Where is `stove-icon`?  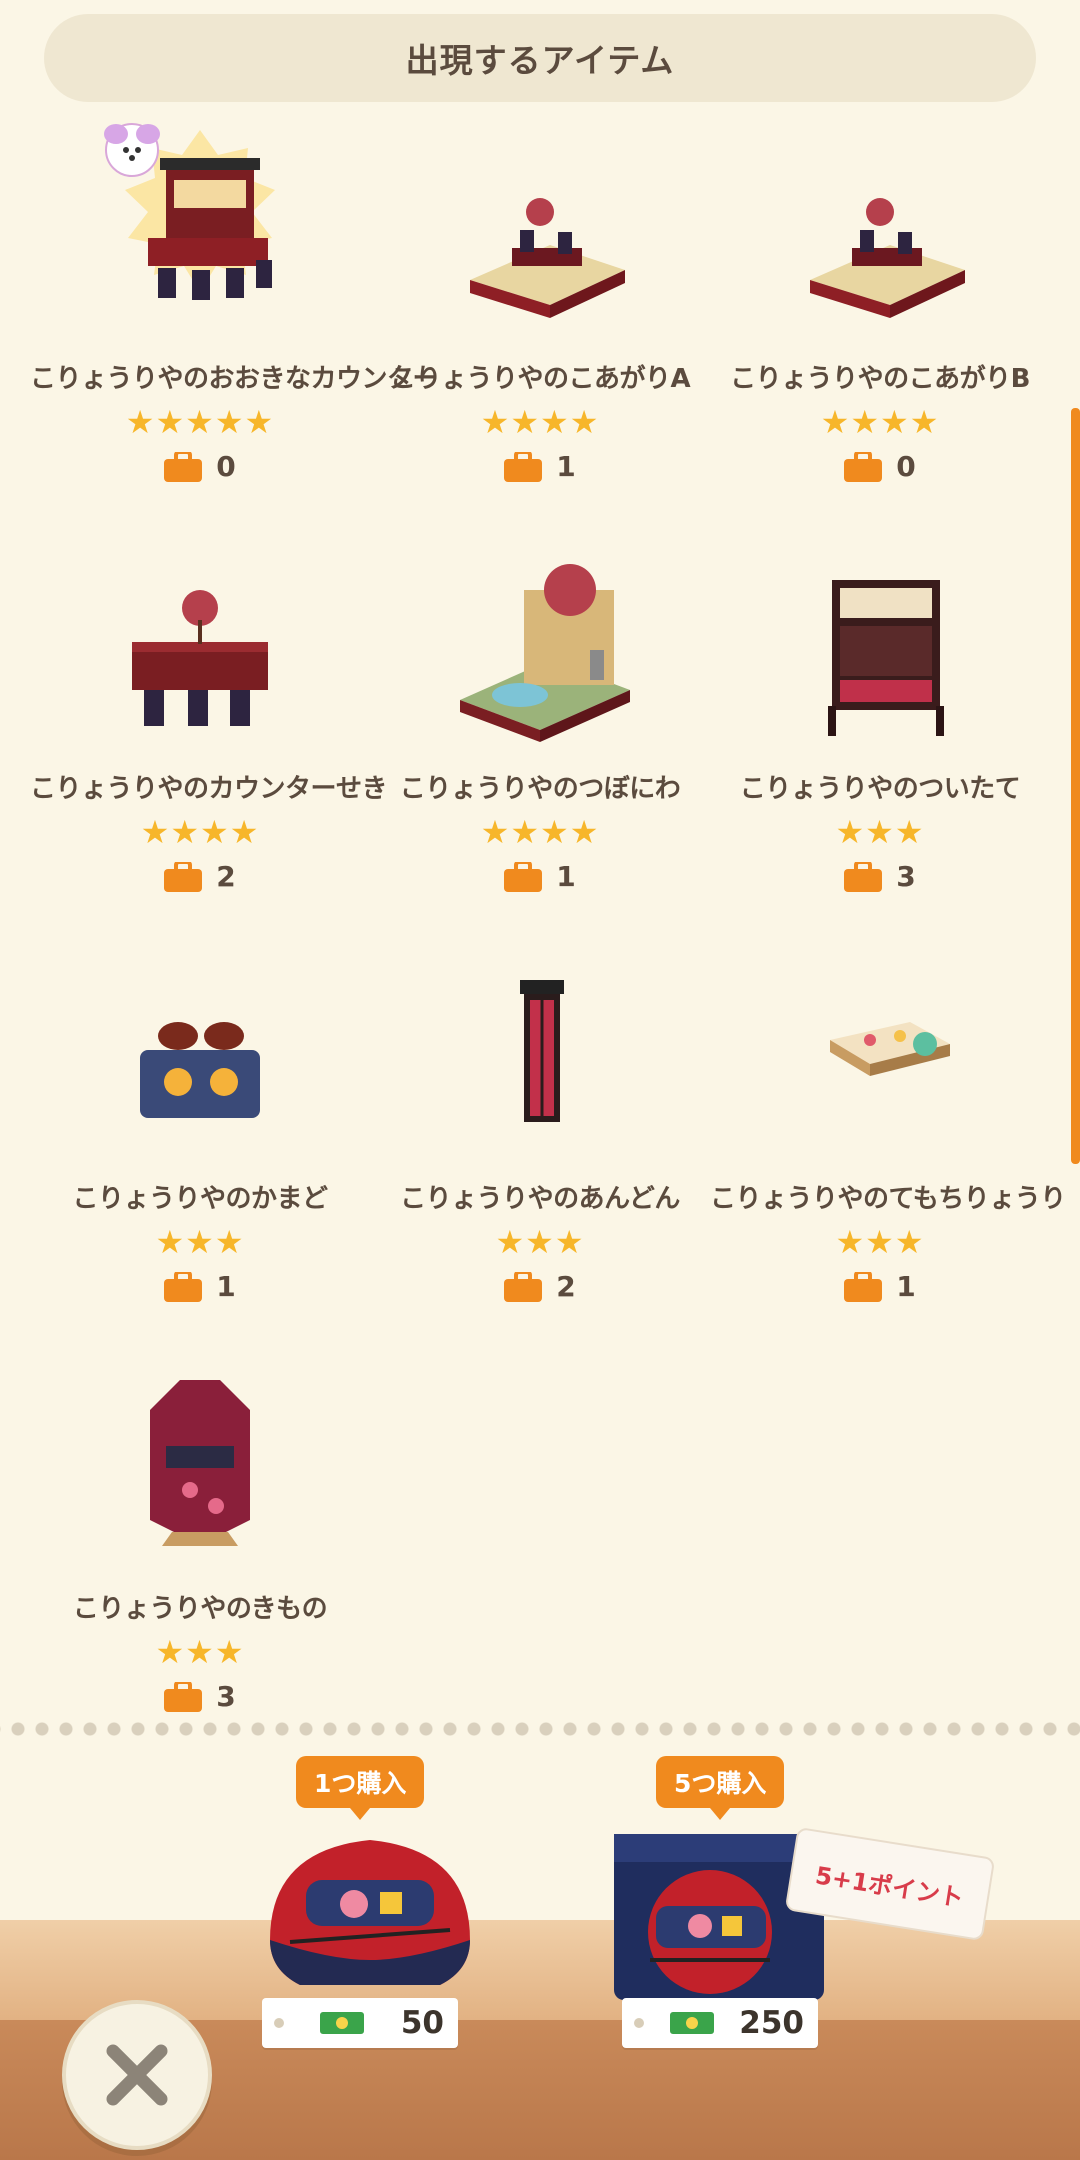 stove-icon is located at coordinates (200, 1070).